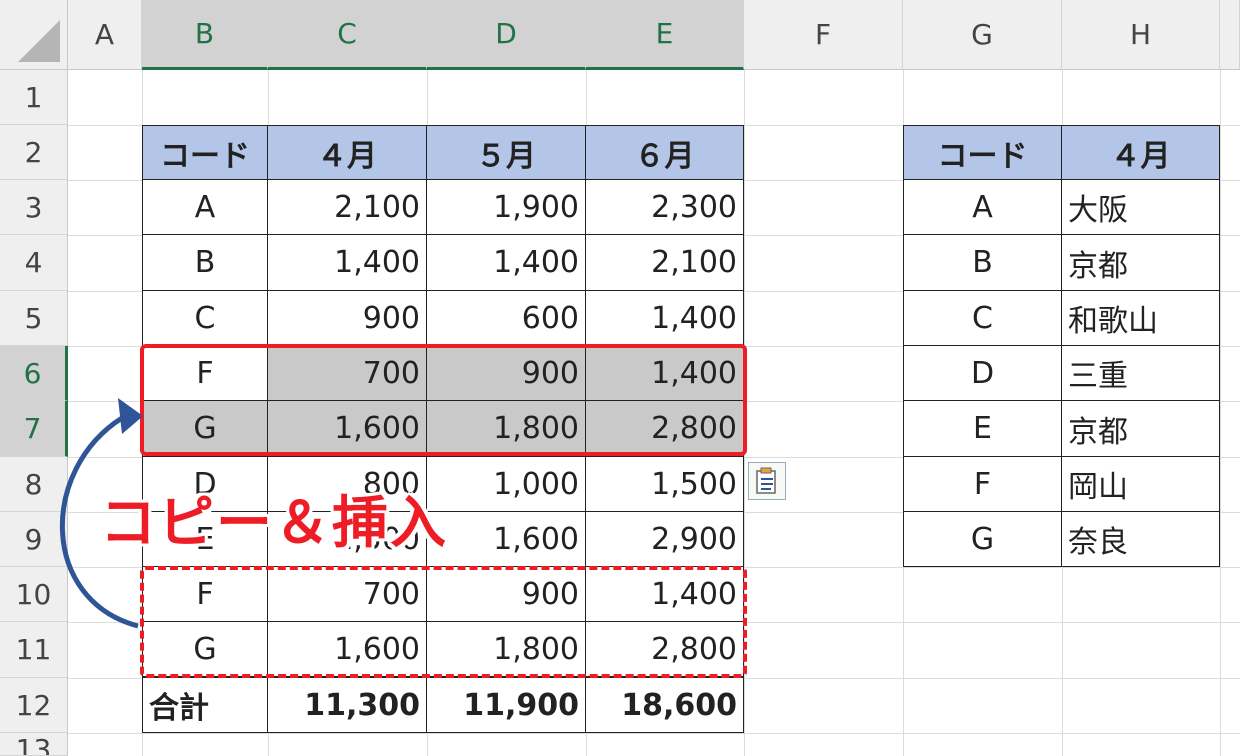  I want to click on curved-arrow-icon, so click(101, 513).